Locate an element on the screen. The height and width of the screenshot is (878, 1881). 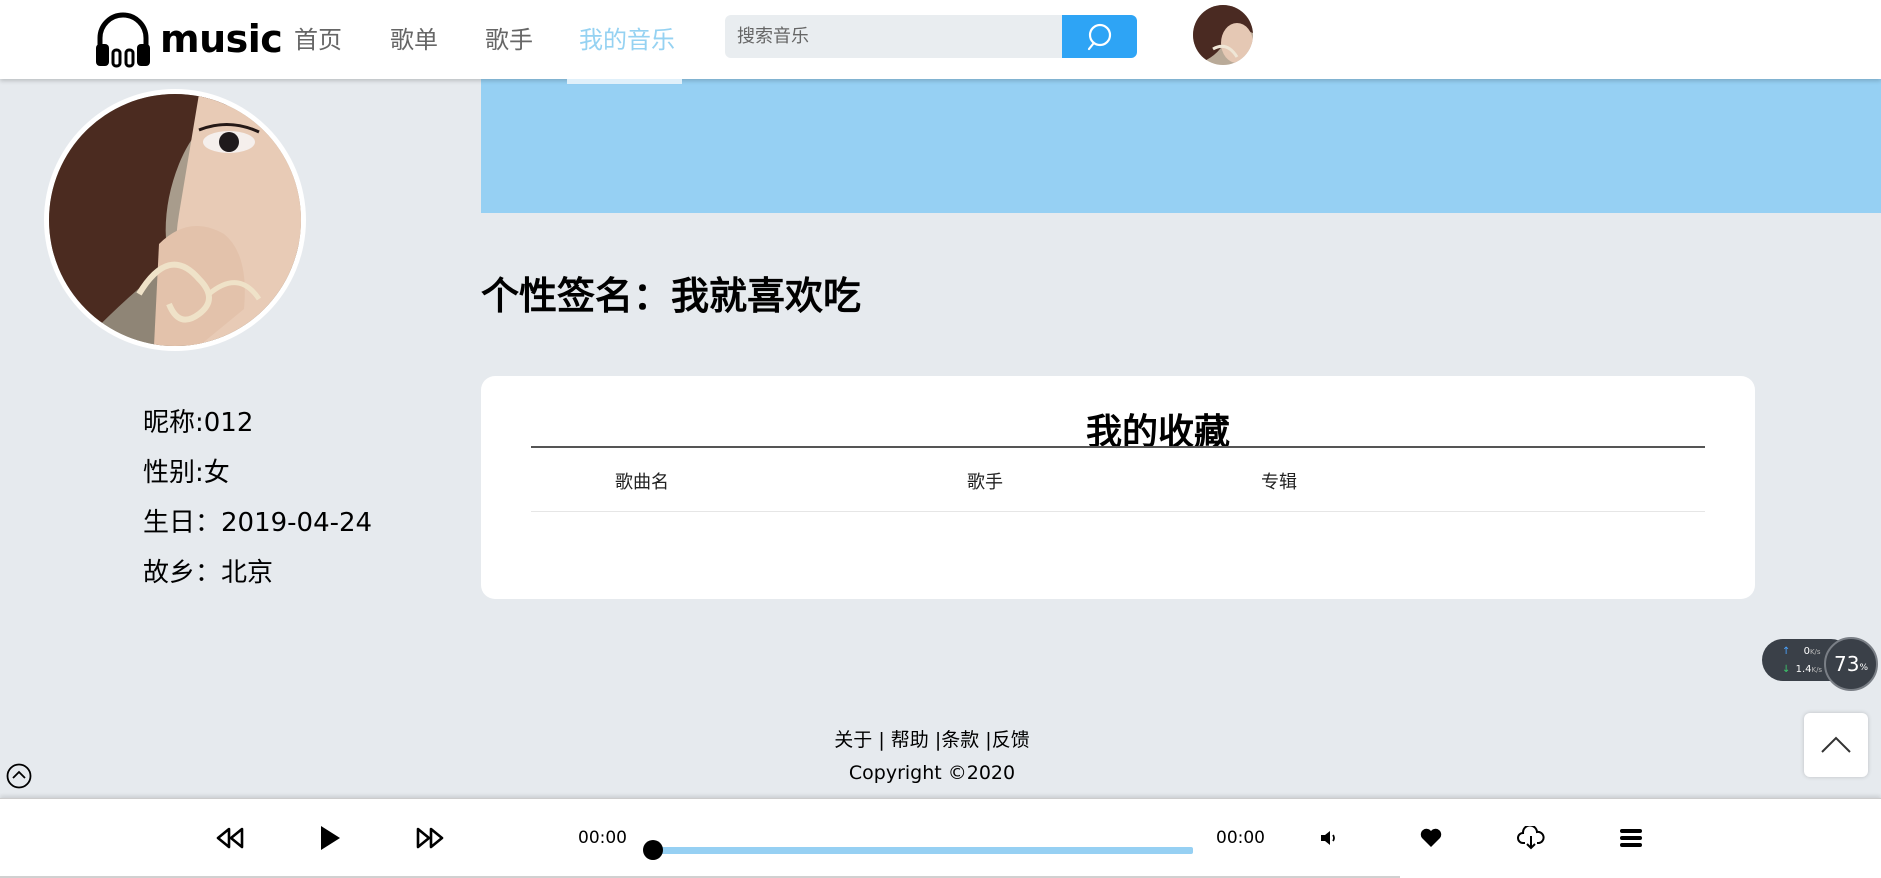
nav-singers: 歌手 is located at coordinates (509, 37).